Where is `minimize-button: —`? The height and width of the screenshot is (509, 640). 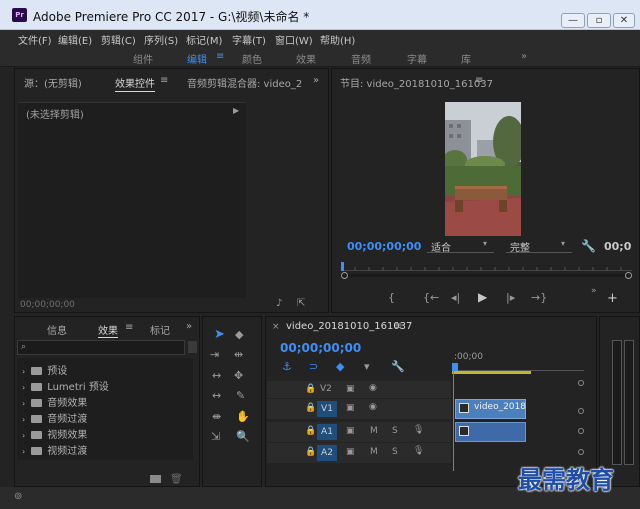
minimize-button: — is located at coordinates (573, 20).